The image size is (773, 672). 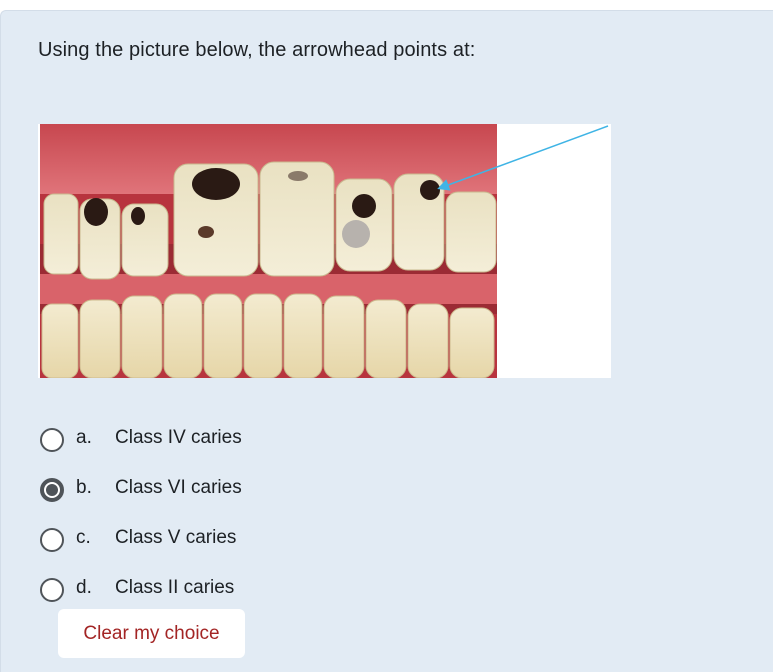 What do you see at coordinates (175, 587) in the screenshot?
I see `answer-label: Class II caries` at bounding box center [175, 587].